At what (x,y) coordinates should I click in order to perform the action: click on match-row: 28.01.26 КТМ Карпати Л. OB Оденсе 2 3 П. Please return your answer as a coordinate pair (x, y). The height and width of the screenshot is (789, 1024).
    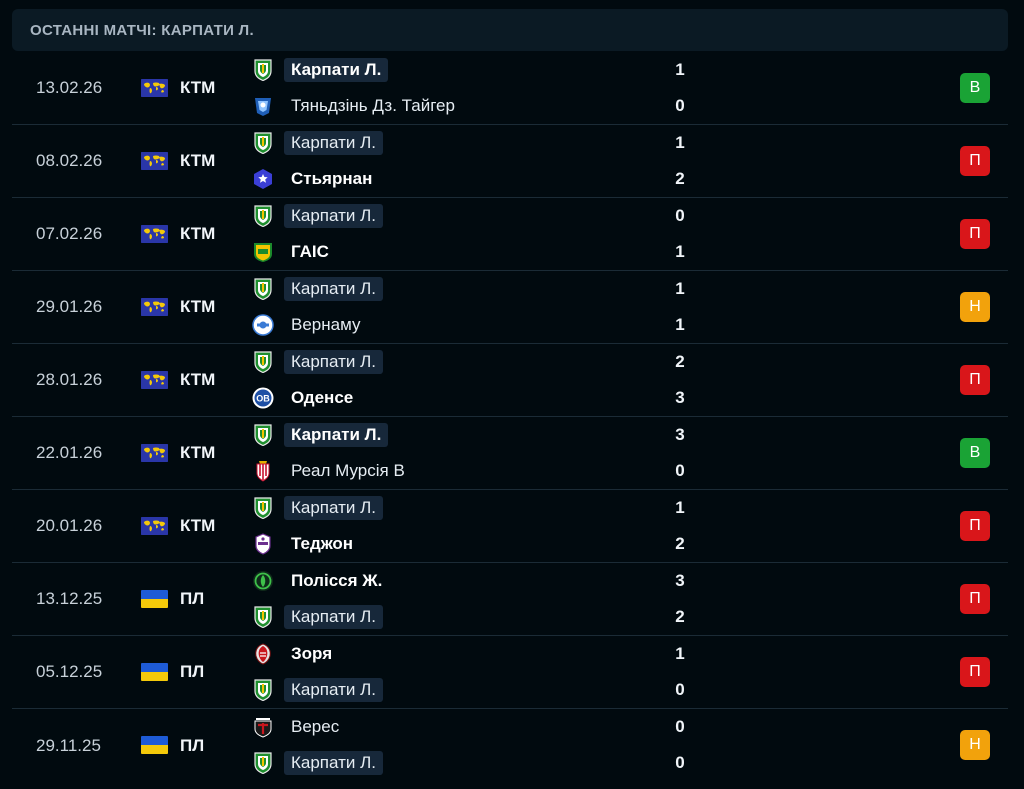
    Looking at the image, I should click on (510, 380).